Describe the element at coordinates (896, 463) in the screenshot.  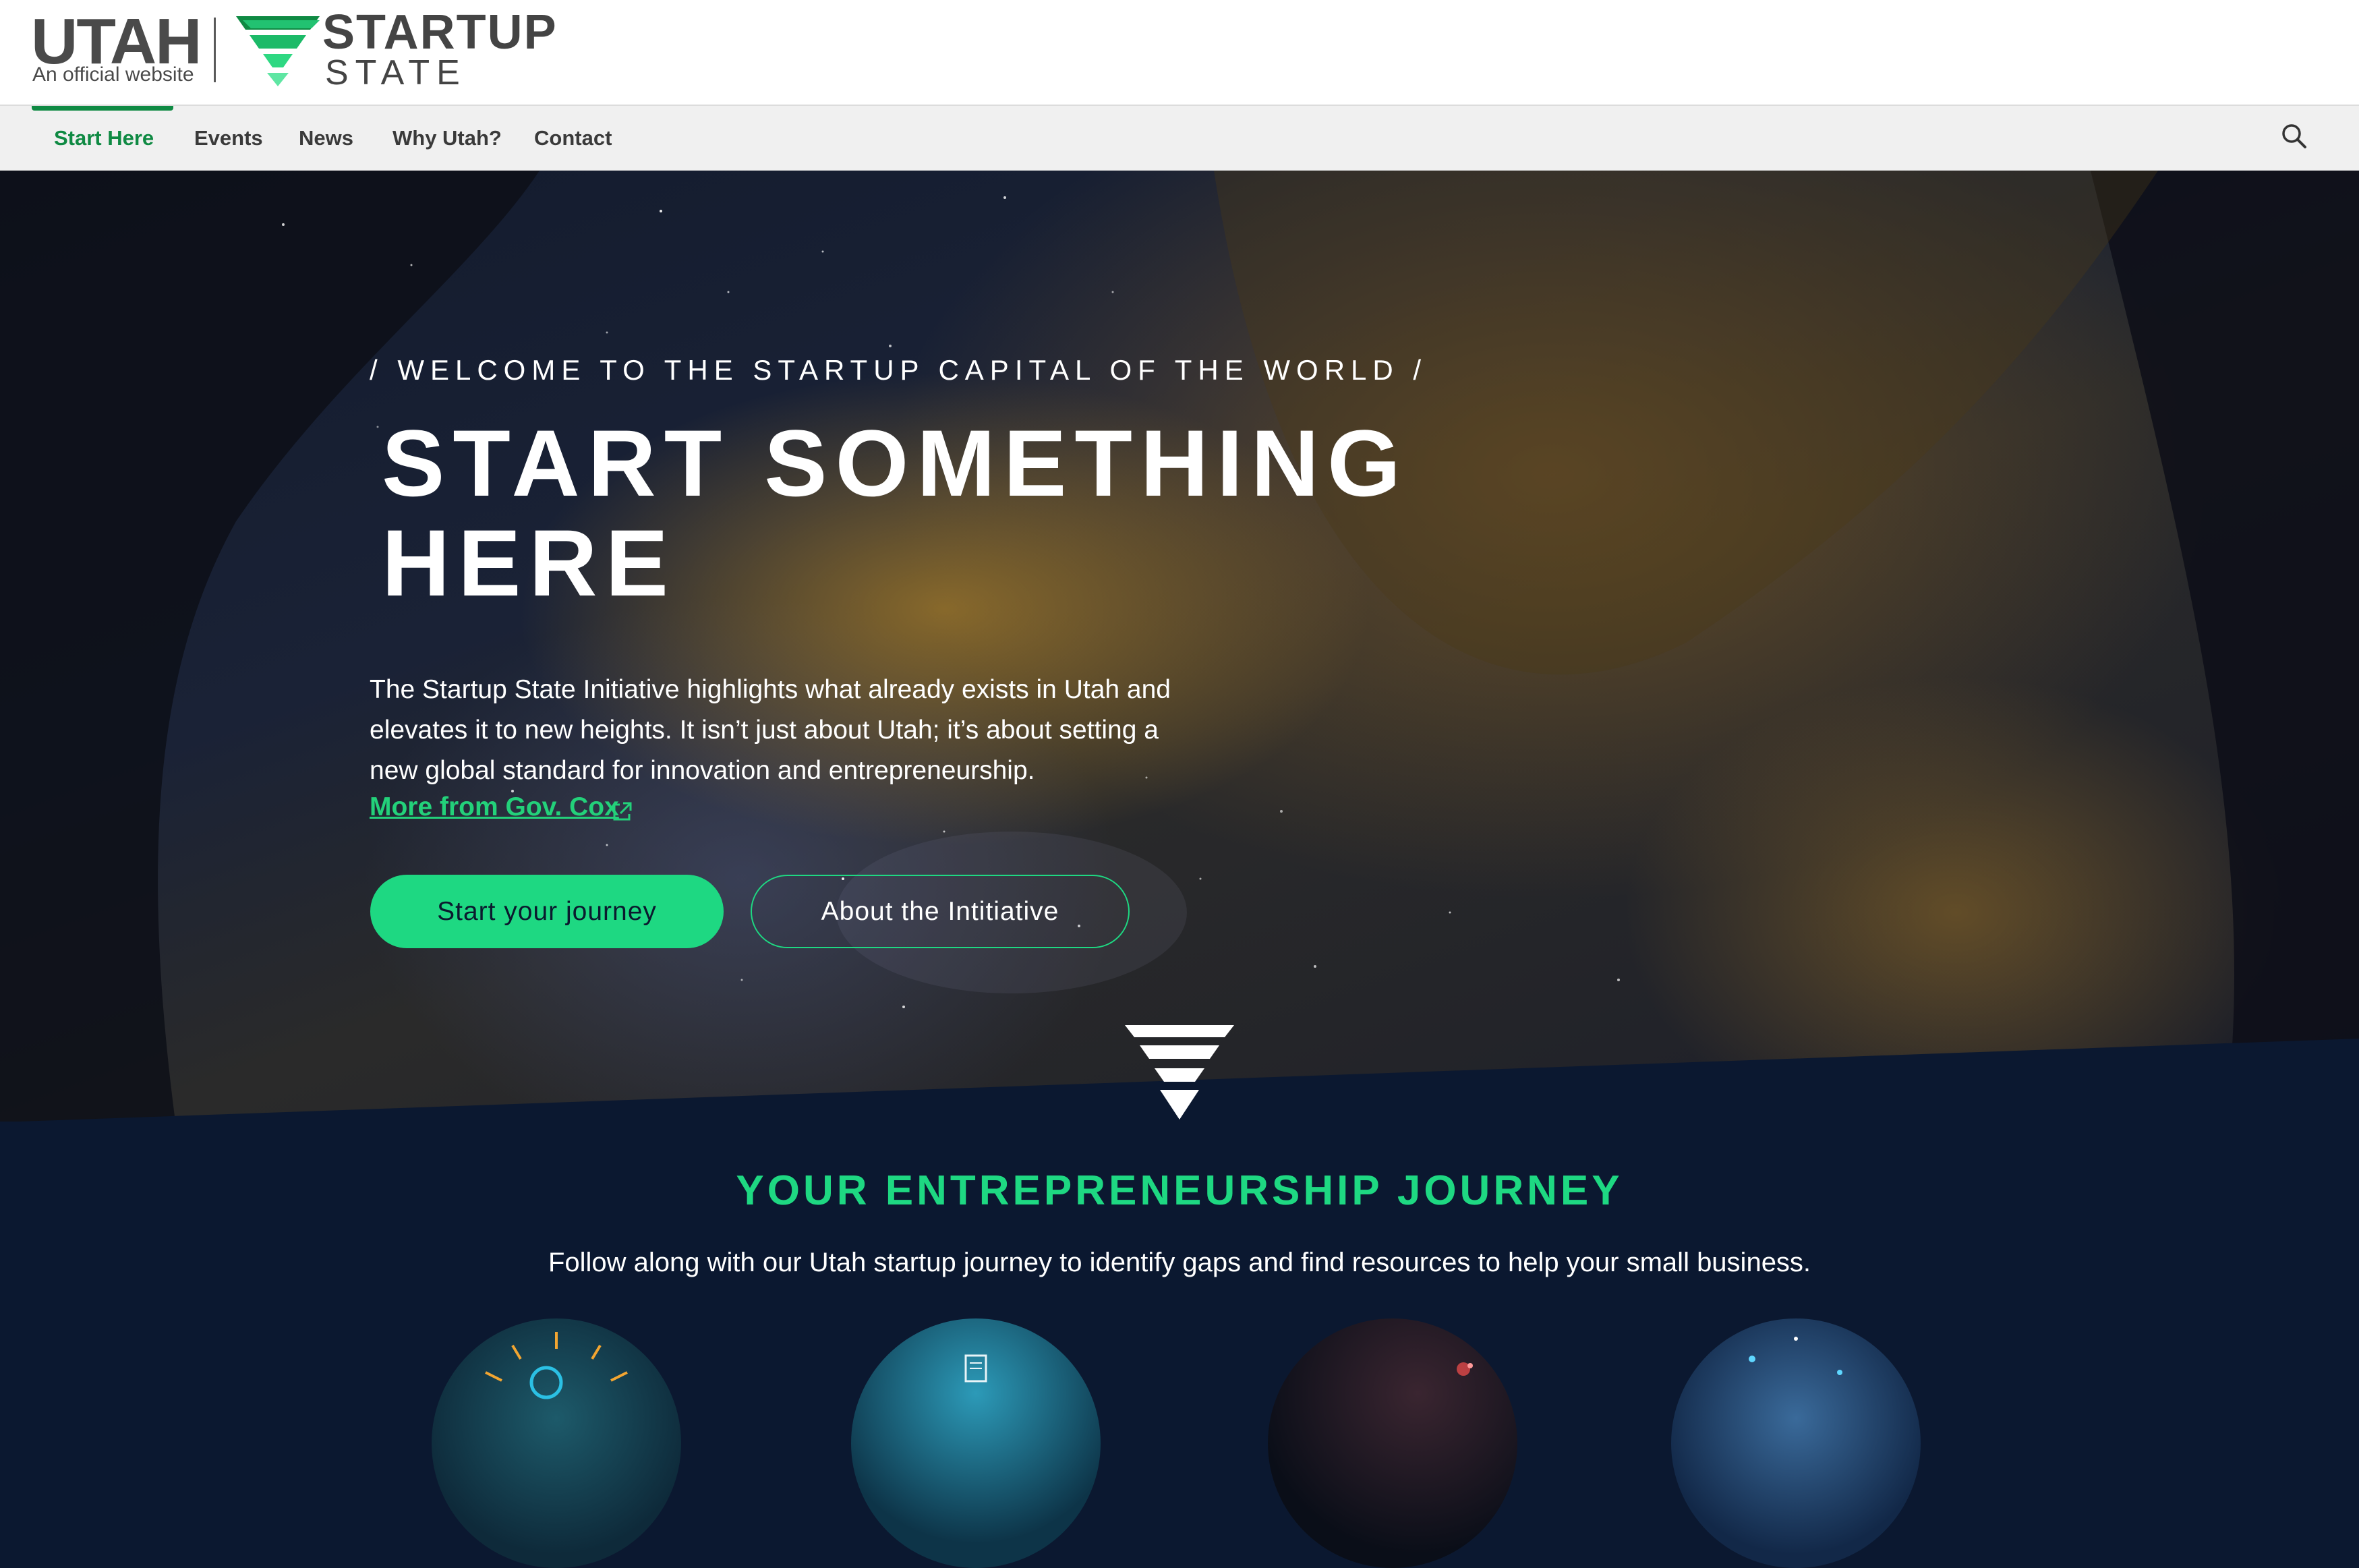
I see `hero-title-line-1: START SOMETHING` at that location.